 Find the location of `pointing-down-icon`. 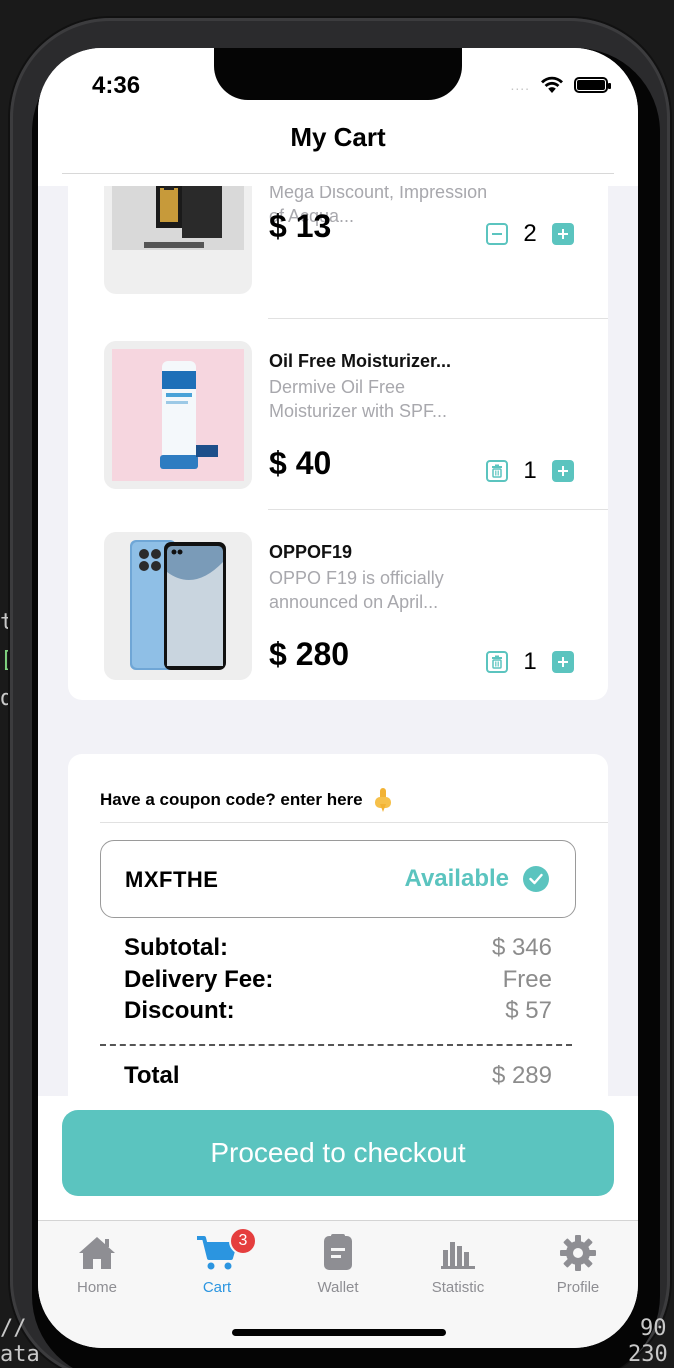

pointing-down-icon is located at coordinates (382, 800).